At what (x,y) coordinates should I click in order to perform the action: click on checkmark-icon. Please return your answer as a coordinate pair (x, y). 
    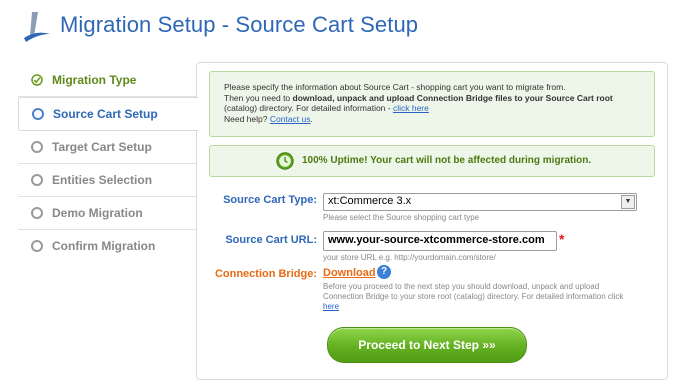
    Looking at the image, I should click on (37, 80).